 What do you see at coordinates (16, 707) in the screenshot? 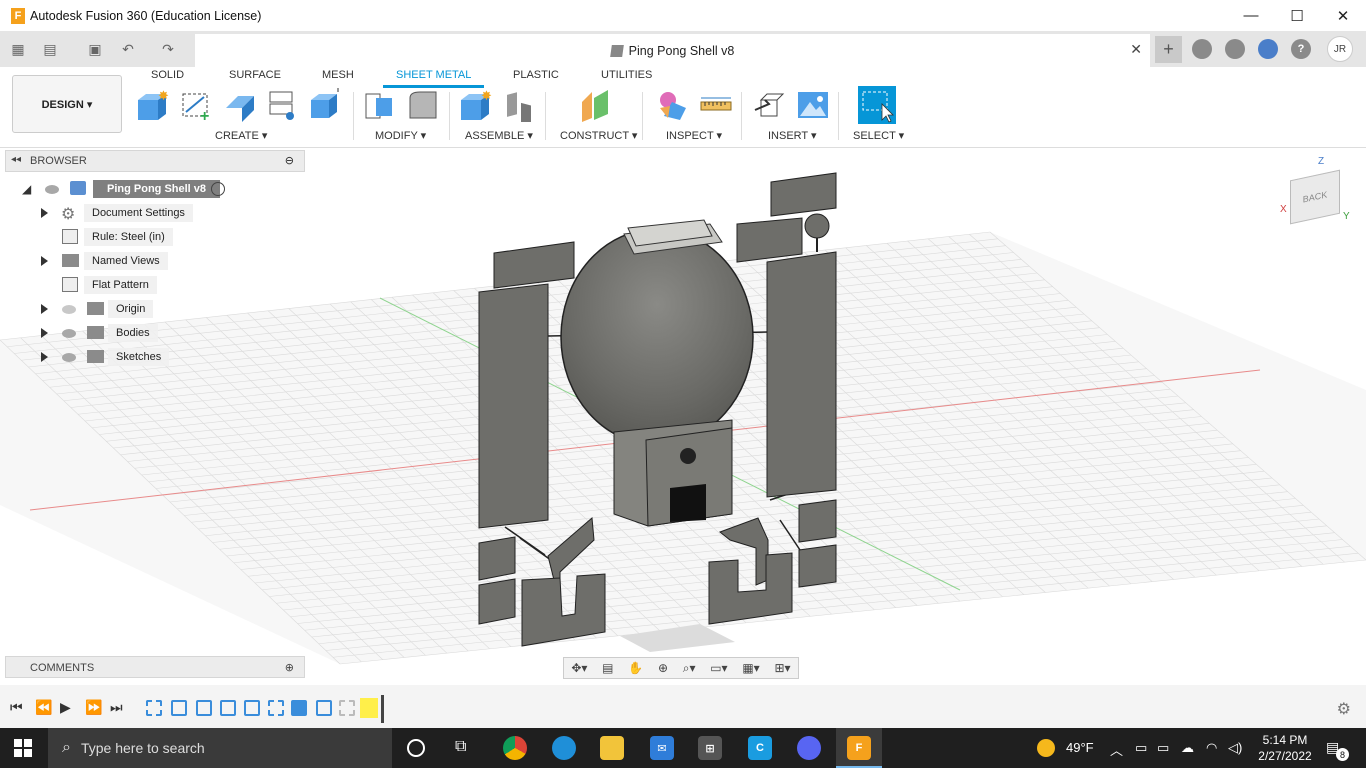
I see `timeline-start-icon: ⏮` at bounding box center [16, 707].